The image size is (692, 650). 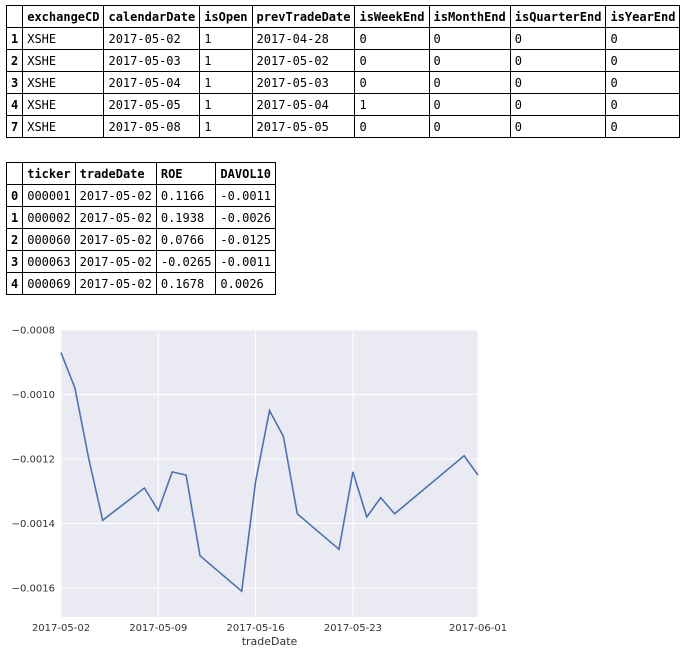 What do you see at coordinates (152, 104) in the screenshot?
I see `table-cell: 2017-05-05` at bounding box center [152, 104].